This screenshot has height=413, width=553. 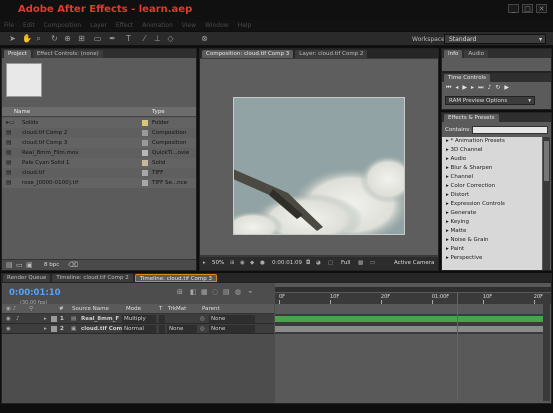 What do you see at coordinates (471, 118) in the screenshot?
I see `tab-effects-presets: Effects & Presets` at bounding box center [471, 118].